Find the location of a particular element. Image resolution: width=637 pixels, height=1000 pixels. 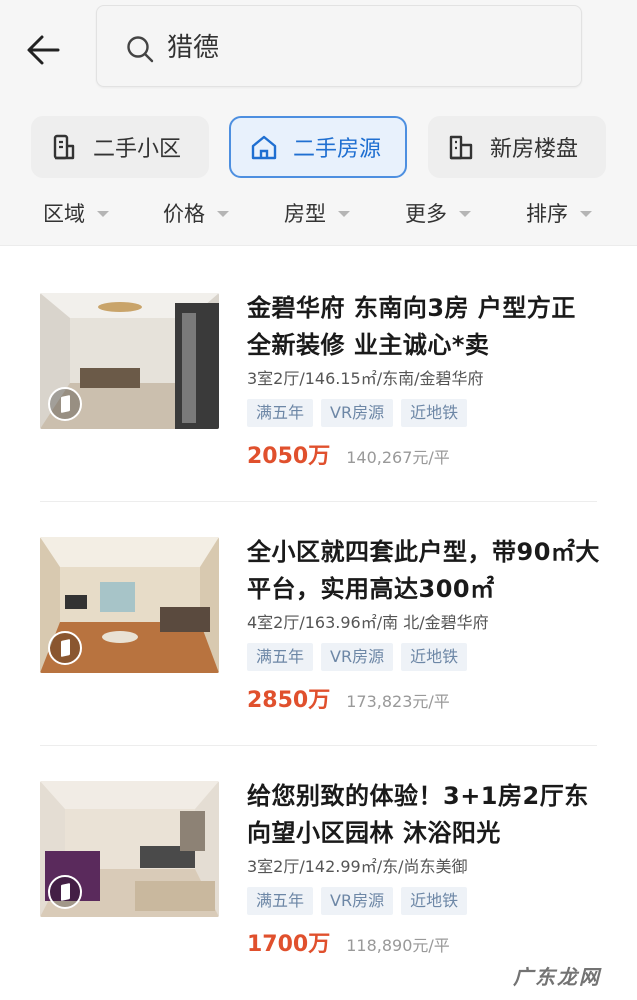

search-query: 猎德 is located at coordinates (193, 48).